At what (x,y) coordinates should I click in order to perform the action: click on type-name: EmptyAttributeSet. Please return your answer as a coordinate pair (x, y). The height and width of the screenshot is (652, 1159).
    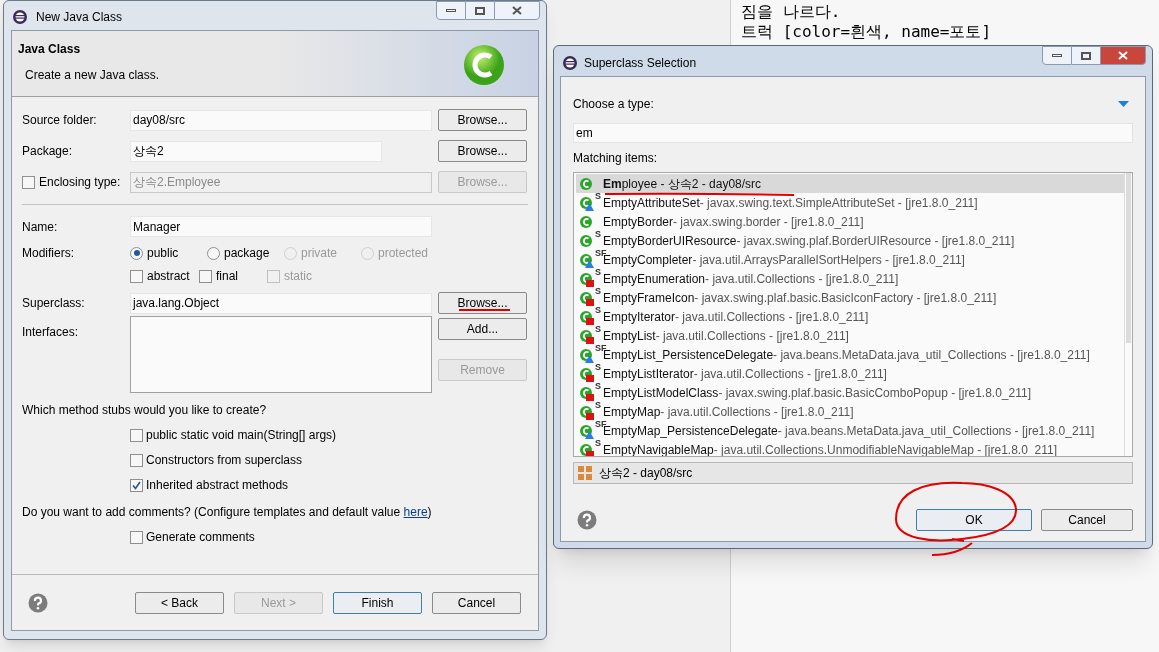
    Looking at the image, I should click on (651, 203).